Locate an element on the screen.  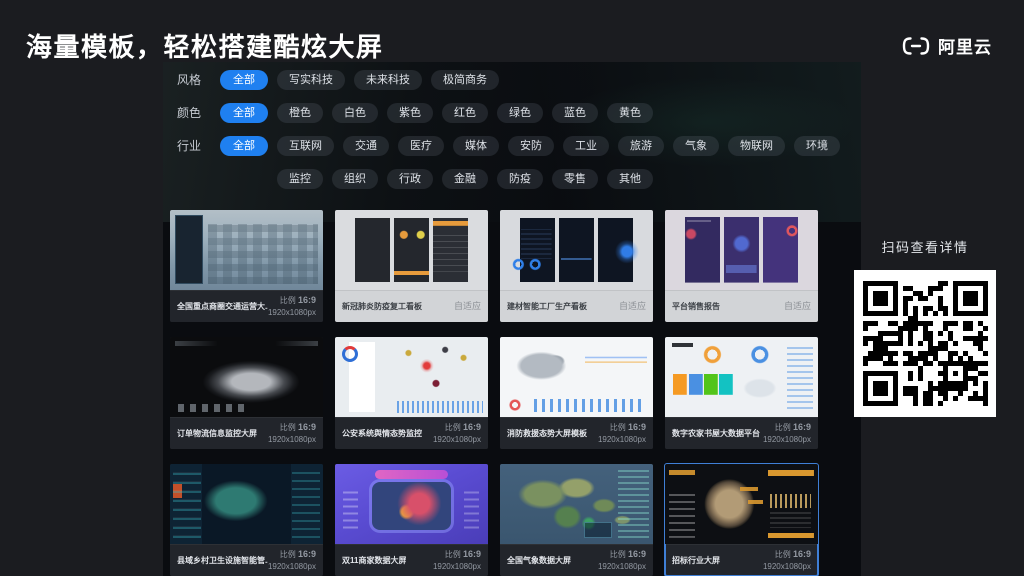
filter-pill: 防疫 is located at coordinates (520, 179).